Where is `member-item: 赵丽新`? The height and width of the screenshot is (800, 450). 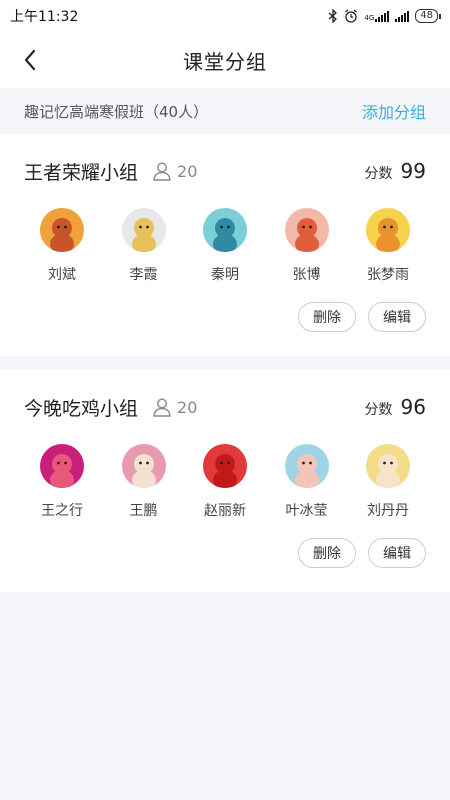
member-item: 赵丽新 is located at coordinates (225, 482).